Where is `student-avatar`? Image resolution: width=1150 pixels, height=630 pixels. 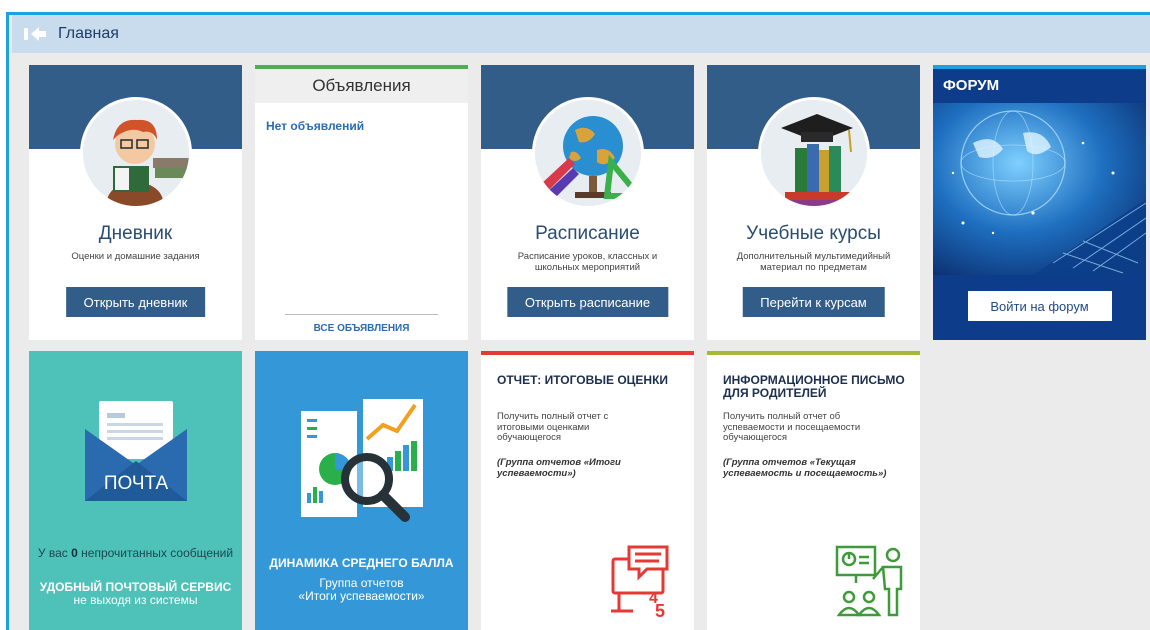
student-avatar is located at coordinates (135, 153).